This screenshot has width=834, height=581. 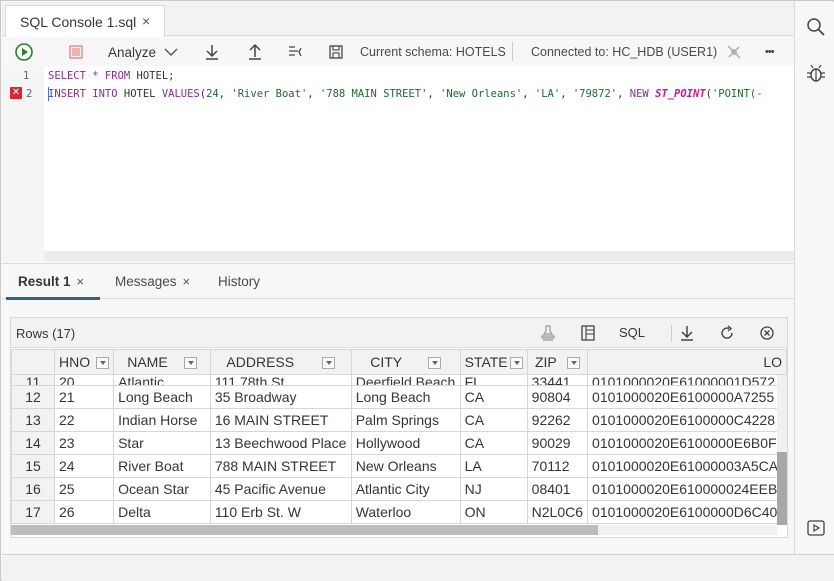 What do you see at coordinates (162, 420) in the screenshot?
I see `cell-name: Indian Horse` at bounding box center [162, 420].